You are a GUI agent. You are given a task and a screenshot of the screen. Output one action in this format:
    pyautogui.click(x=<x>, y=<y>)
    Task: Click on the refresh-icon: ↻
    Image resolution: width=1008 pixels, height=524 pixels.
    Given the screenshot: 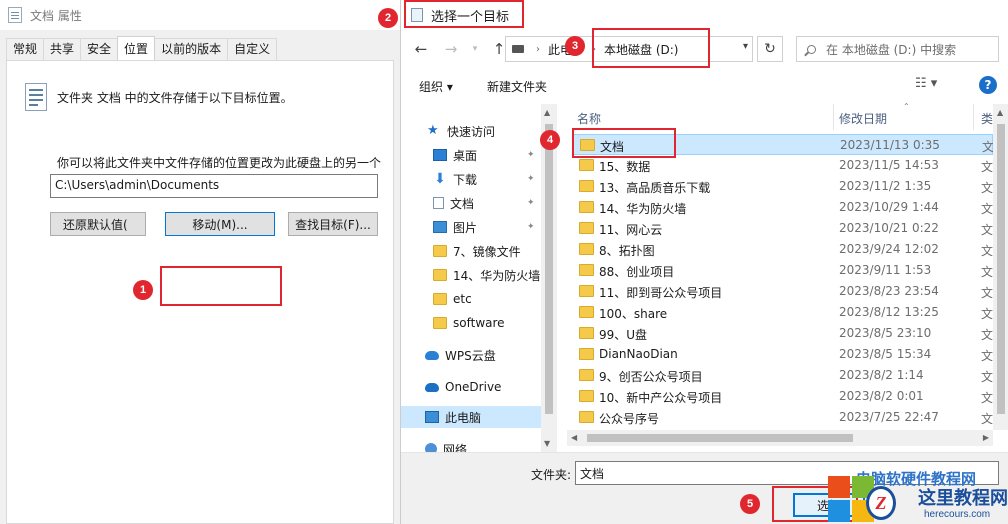 What is the action you would take?
    pyautogui.click(x=770, y=49)
    